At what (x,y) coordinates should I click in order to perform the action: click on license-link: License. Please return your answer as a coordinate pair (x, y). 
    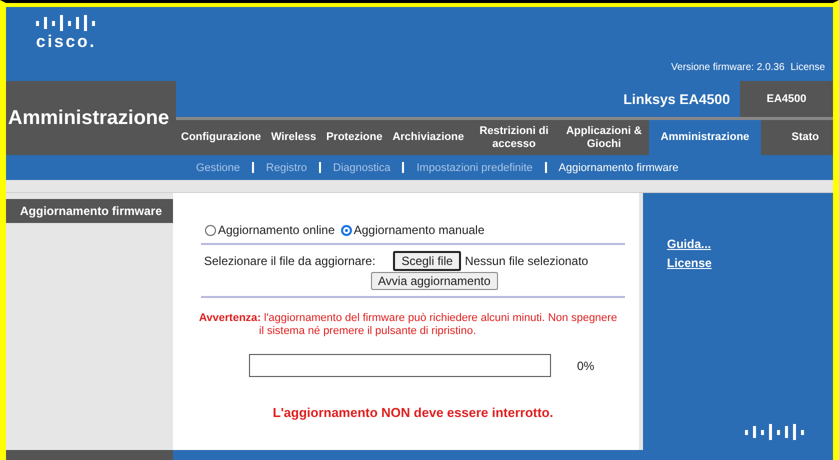
    Looking at the image, I should click on (807, 67).